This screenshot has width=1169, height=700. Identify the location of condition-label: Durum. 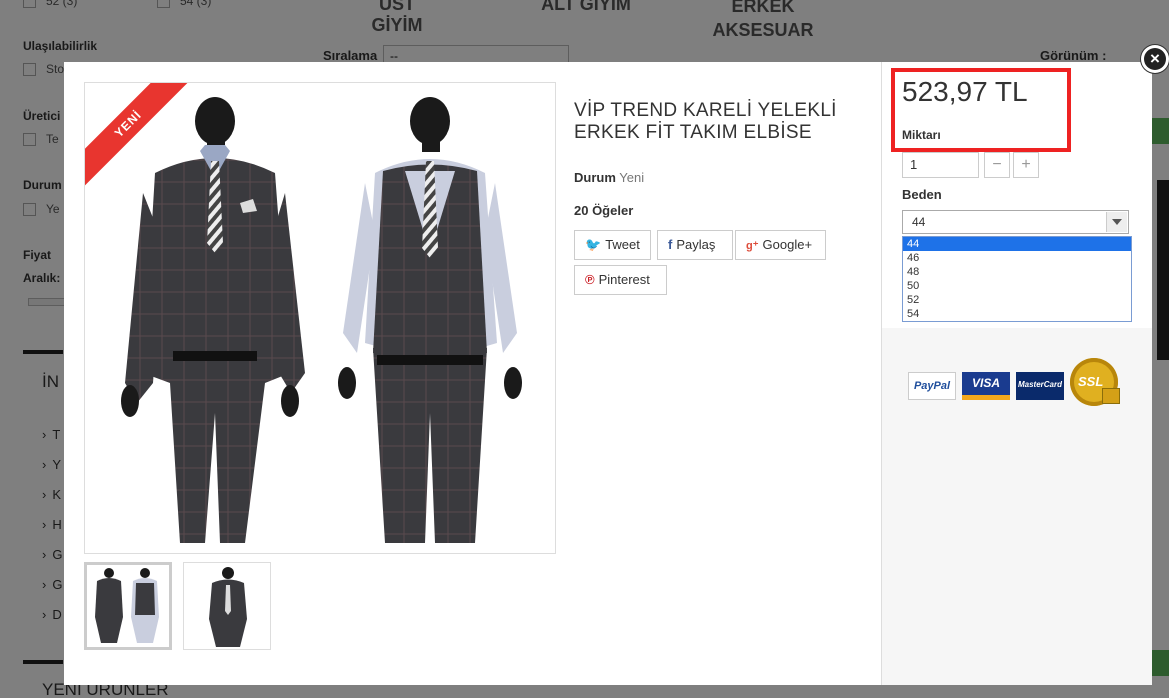
(595, 177).